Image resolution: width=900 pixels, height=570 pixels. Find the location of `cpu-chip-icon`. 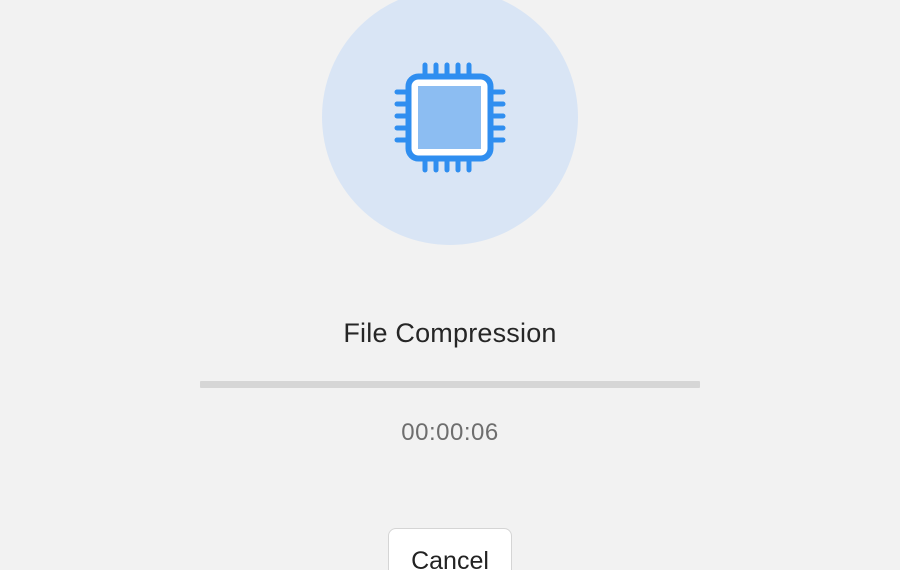

cpu-chip-icon is located at coordinates (450, 117).